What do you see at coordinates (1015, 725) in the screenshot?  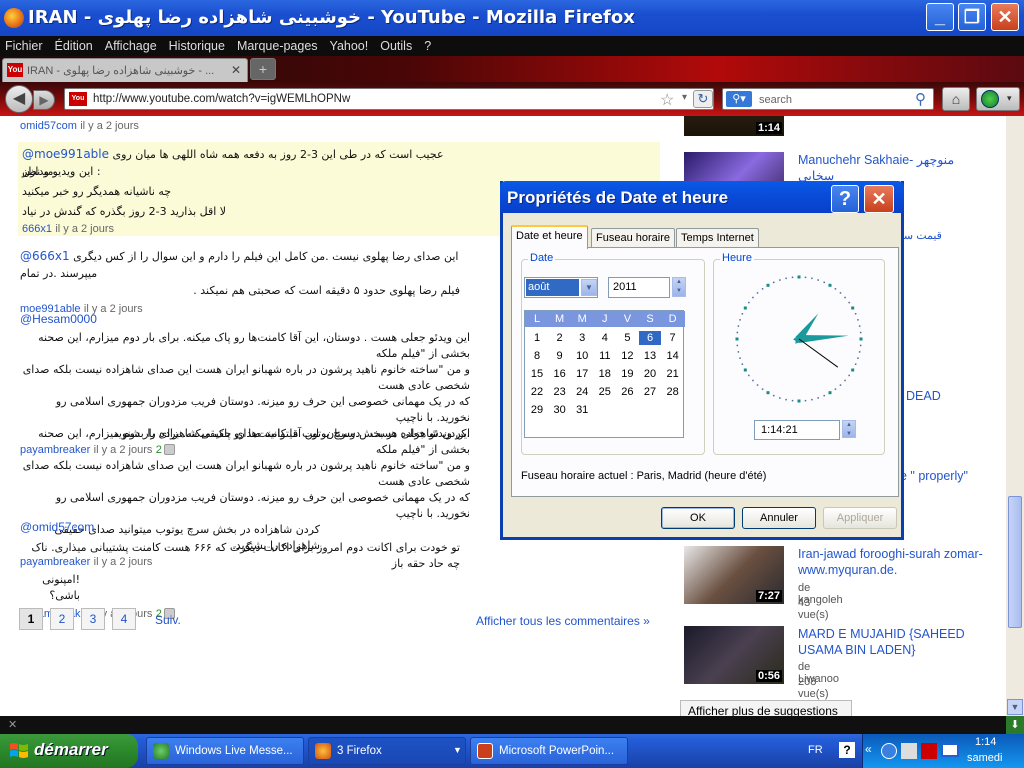 I see `download-icon: ⬇` at bounding box center [1015, 725].